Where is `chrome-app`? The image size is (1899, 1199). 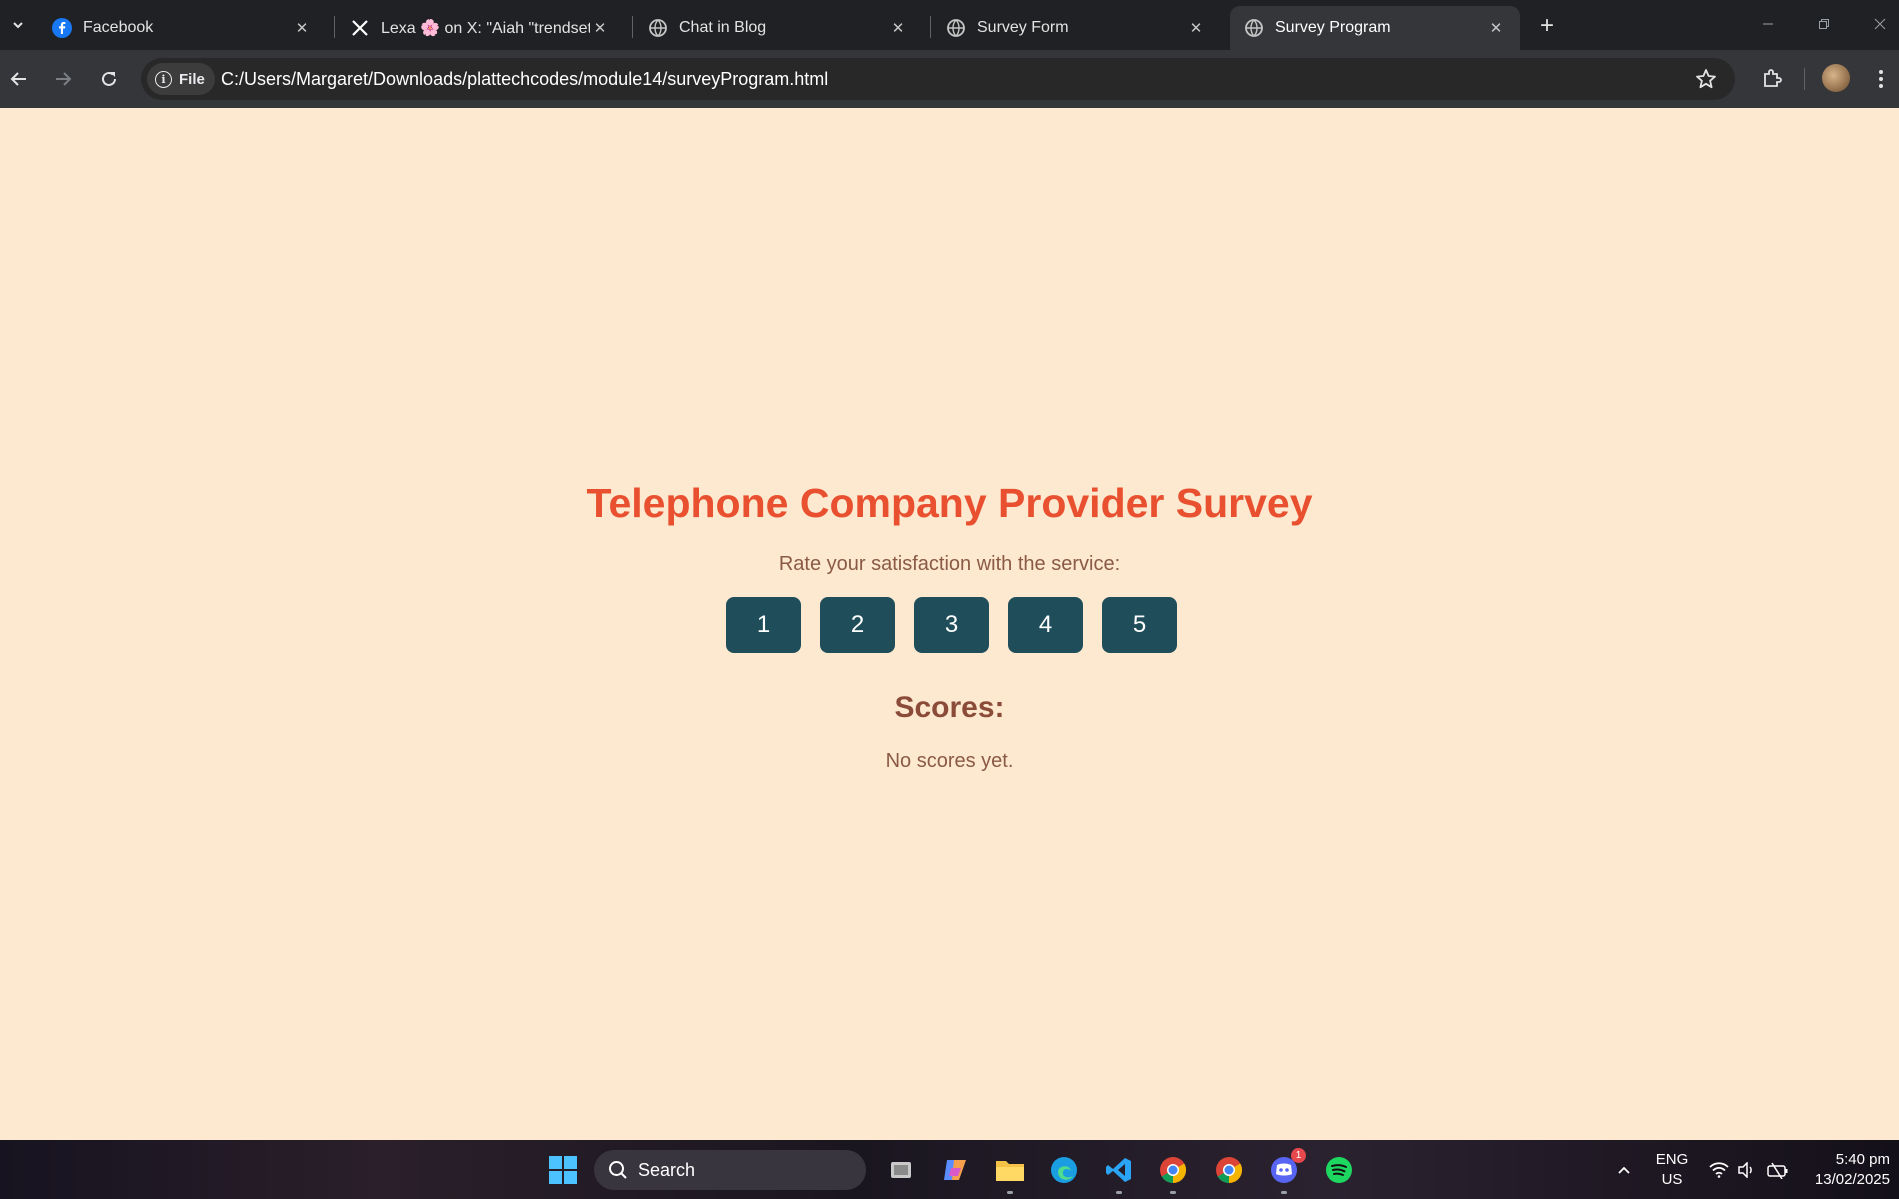
chrome-app is located at coordinates (1229, 1170).